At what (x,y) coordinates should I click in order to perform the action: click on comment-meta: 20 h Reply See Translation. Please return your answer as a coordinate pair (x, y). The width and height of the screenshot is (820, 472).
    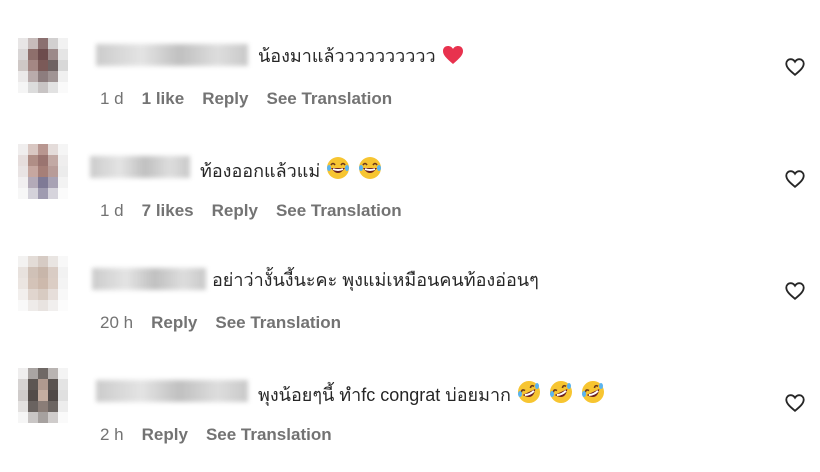
    Looking at the image, I should click on (229, 323).